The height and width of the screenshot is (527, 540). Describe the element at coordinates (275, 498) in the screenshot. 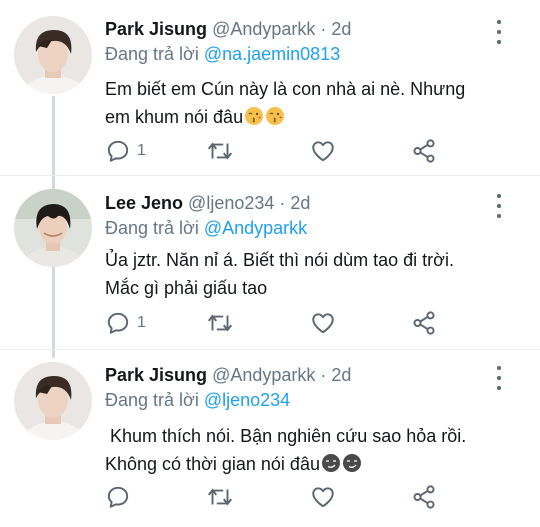

I see `tweet-actions` at that location.